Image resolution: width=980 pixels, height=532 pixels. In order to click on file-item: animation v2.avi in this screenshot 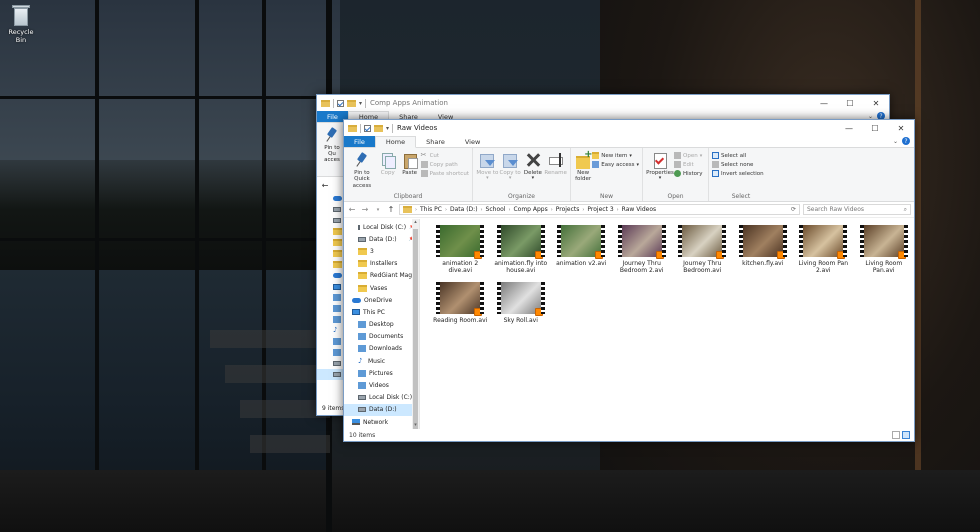, I will do `click(581, 249)`.